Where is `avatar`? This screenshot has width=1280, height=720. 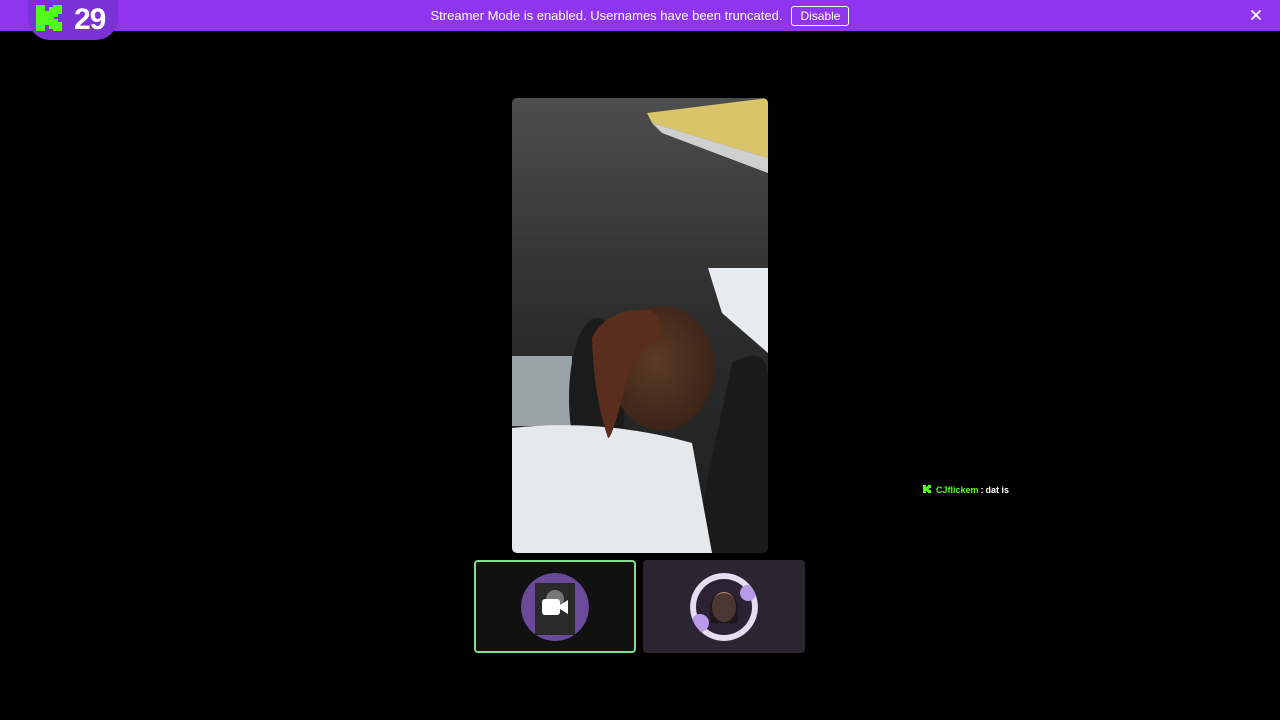
avatar is located at coordinates (724, 606).